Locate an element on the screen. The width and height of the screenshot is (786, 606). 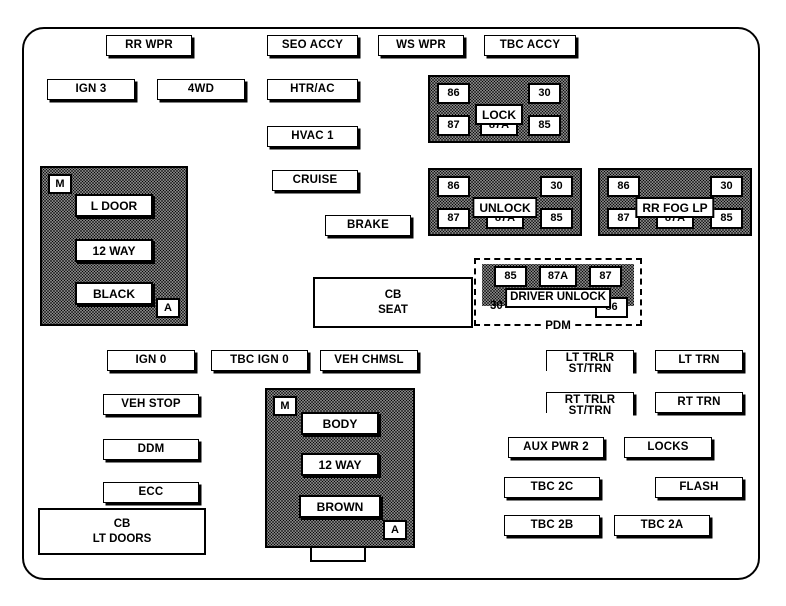
fuse-tbc-2a: TBC 2A is located at coordinates (662, 525).